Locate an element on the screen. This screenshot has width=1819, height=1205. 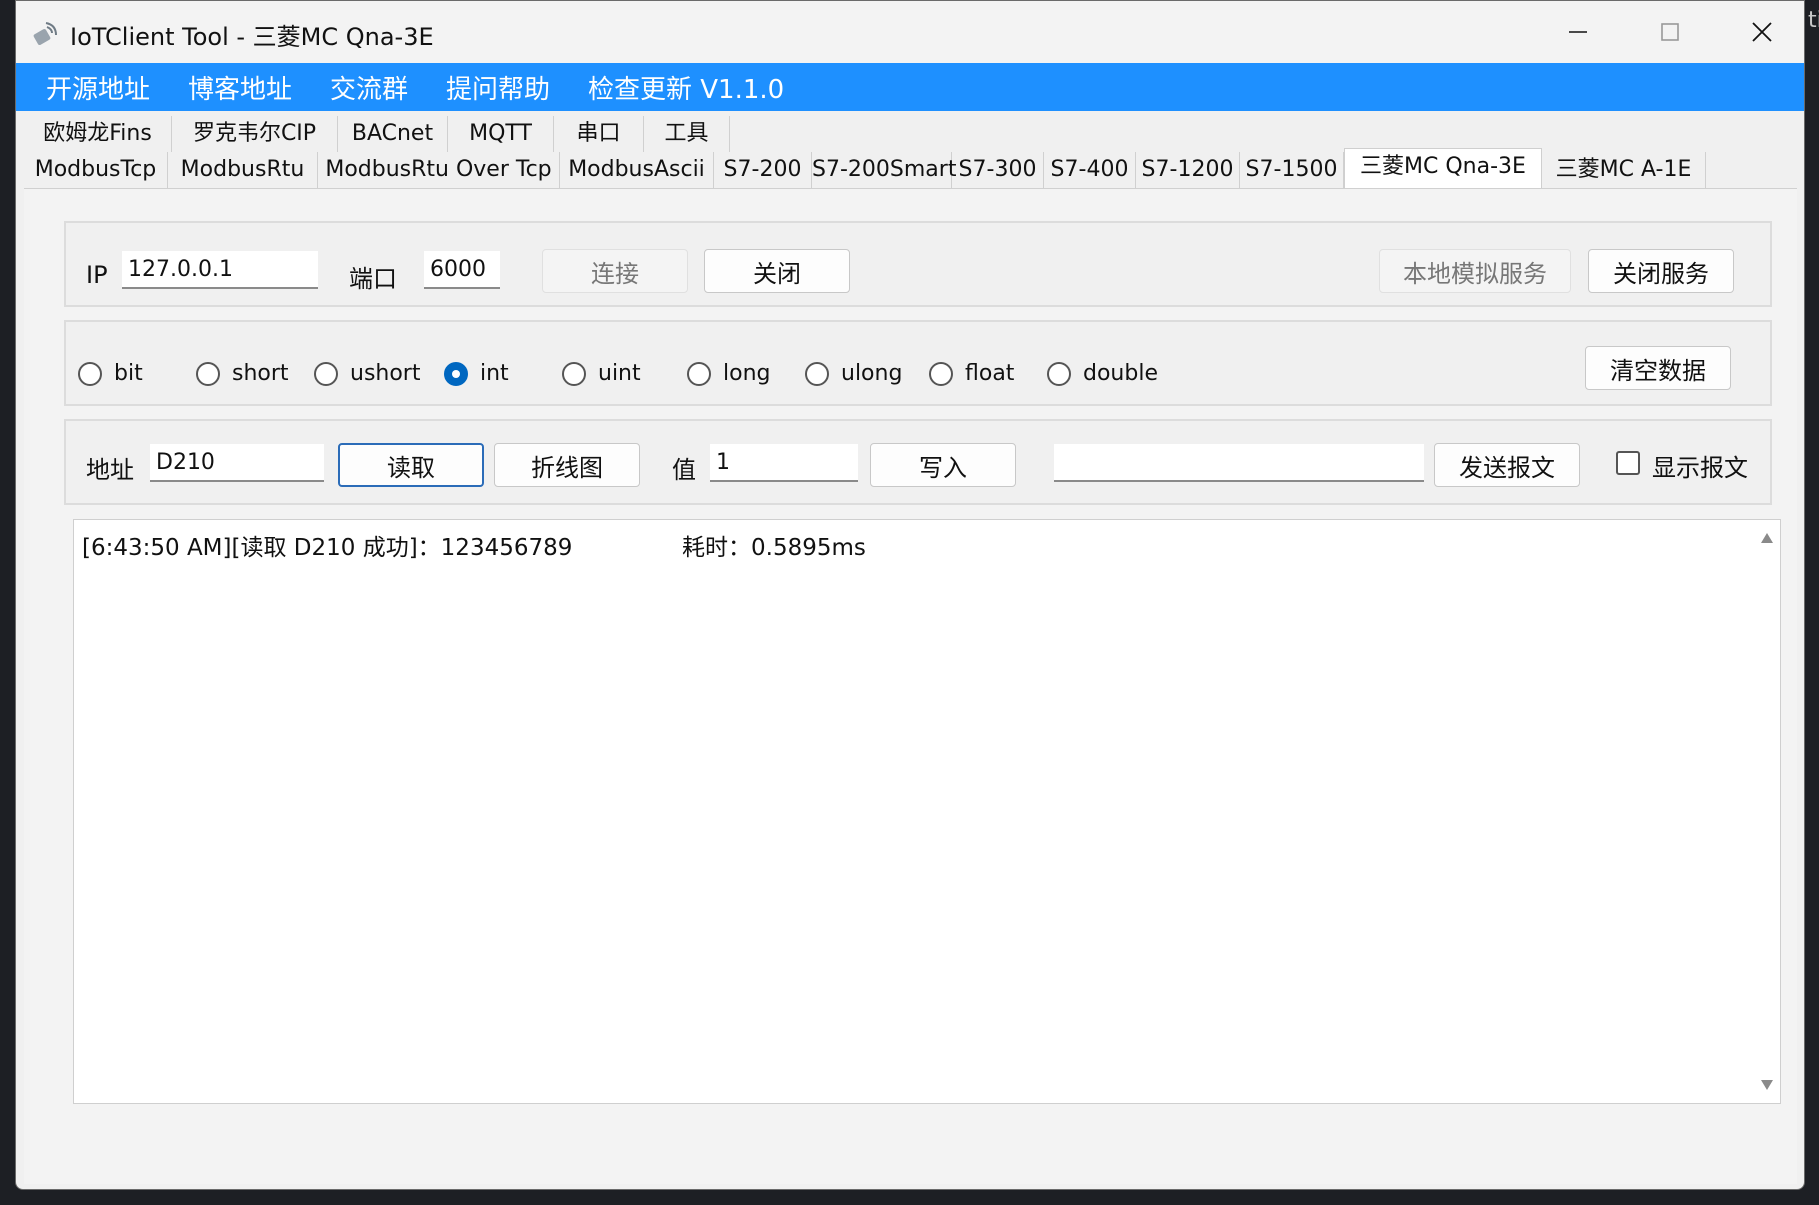
background-window-edge: ti is located at coordinates (1813, 20).